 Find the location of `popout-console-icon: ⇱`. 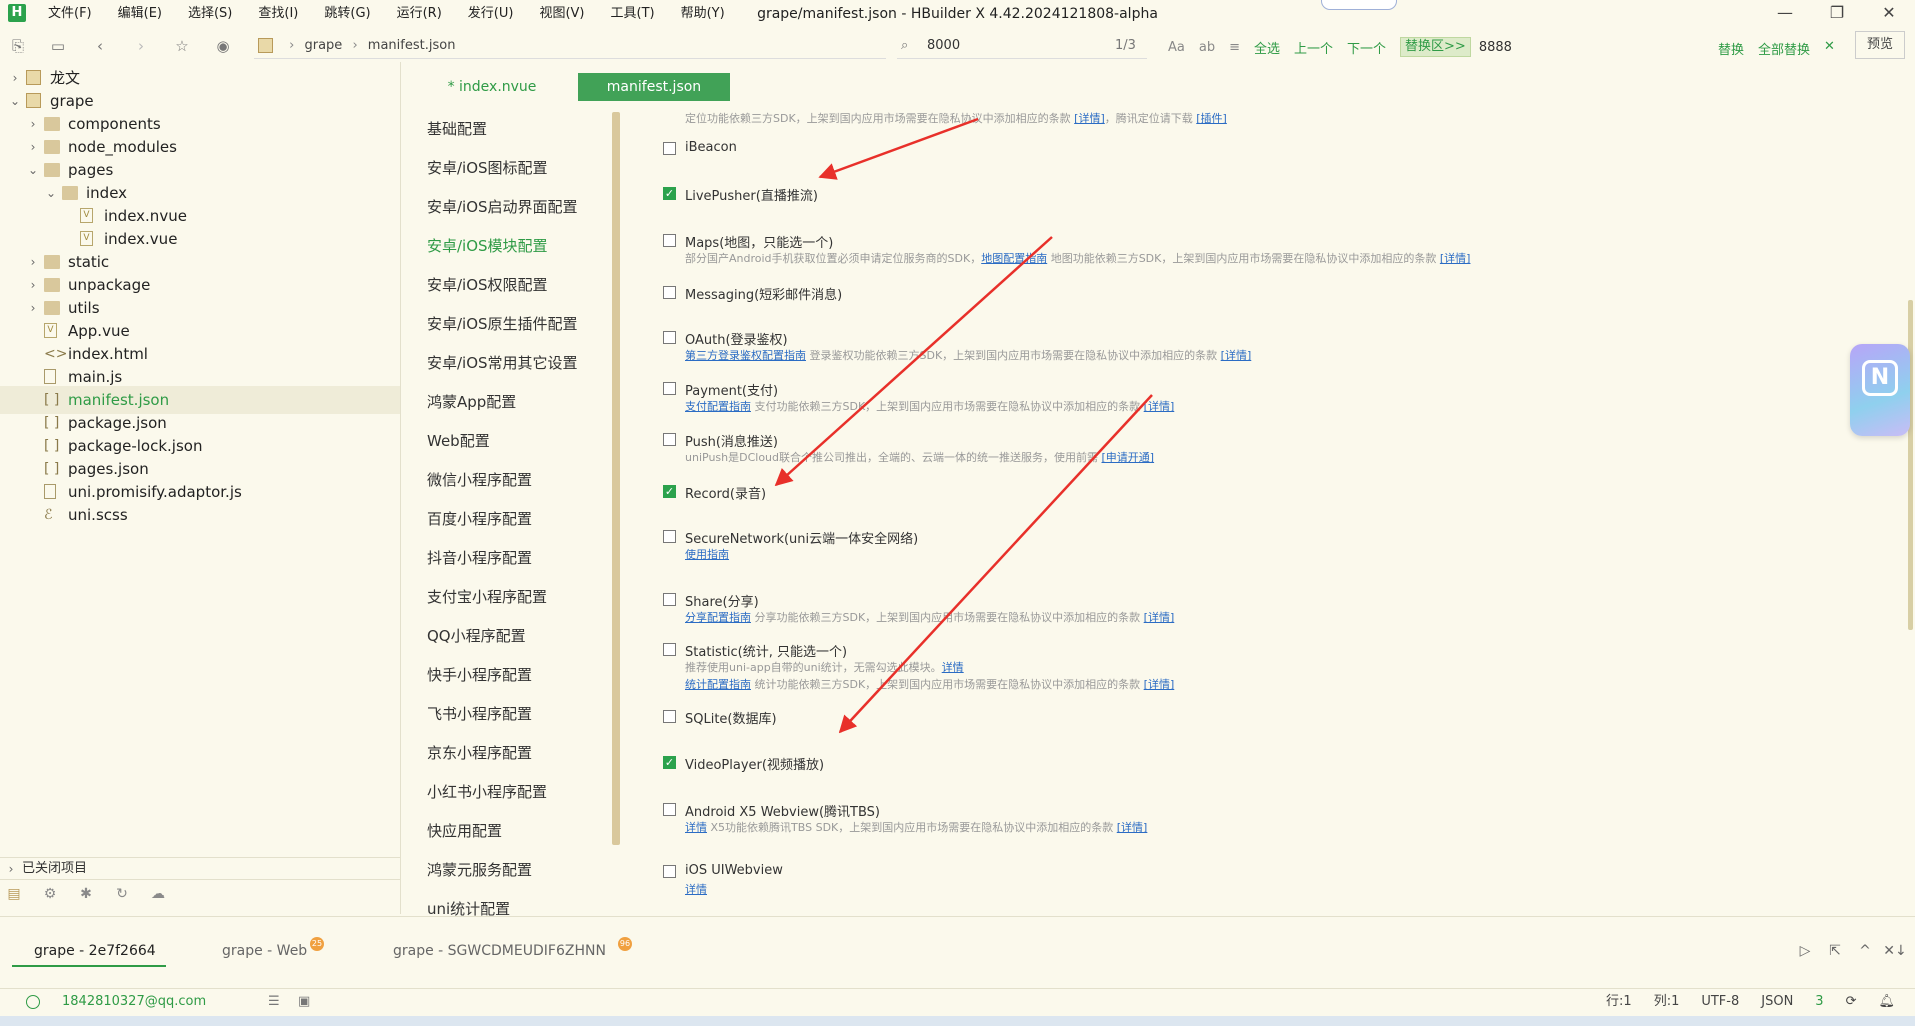

popout-console-icon: ⇱ is located at coordinates (1835, 951).